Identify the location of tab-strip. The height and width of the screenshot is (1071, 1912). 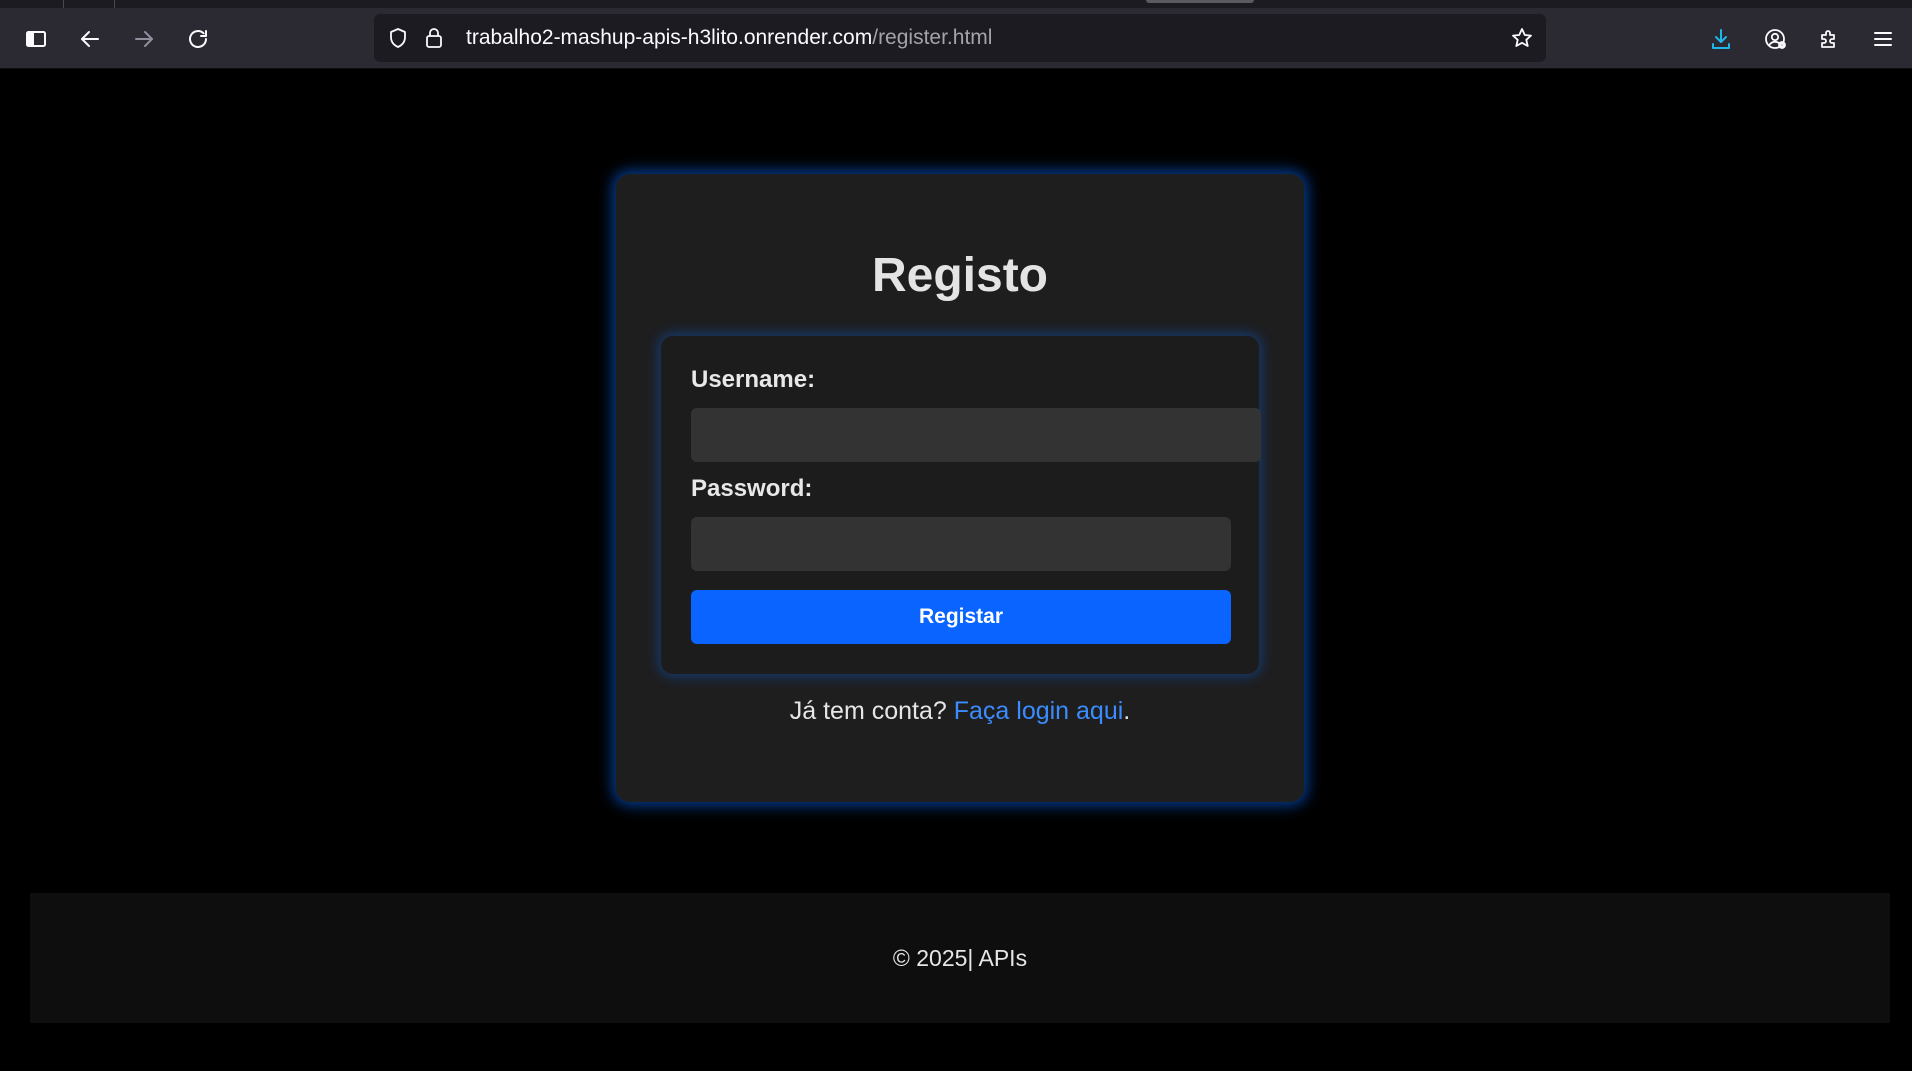
(956, 4).